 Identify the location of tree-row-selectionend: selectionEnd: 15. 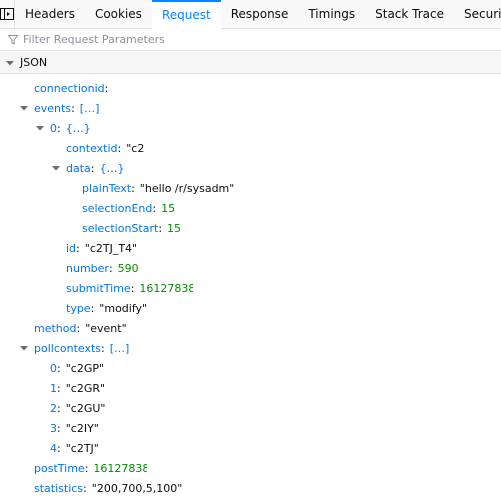
(250, 208).